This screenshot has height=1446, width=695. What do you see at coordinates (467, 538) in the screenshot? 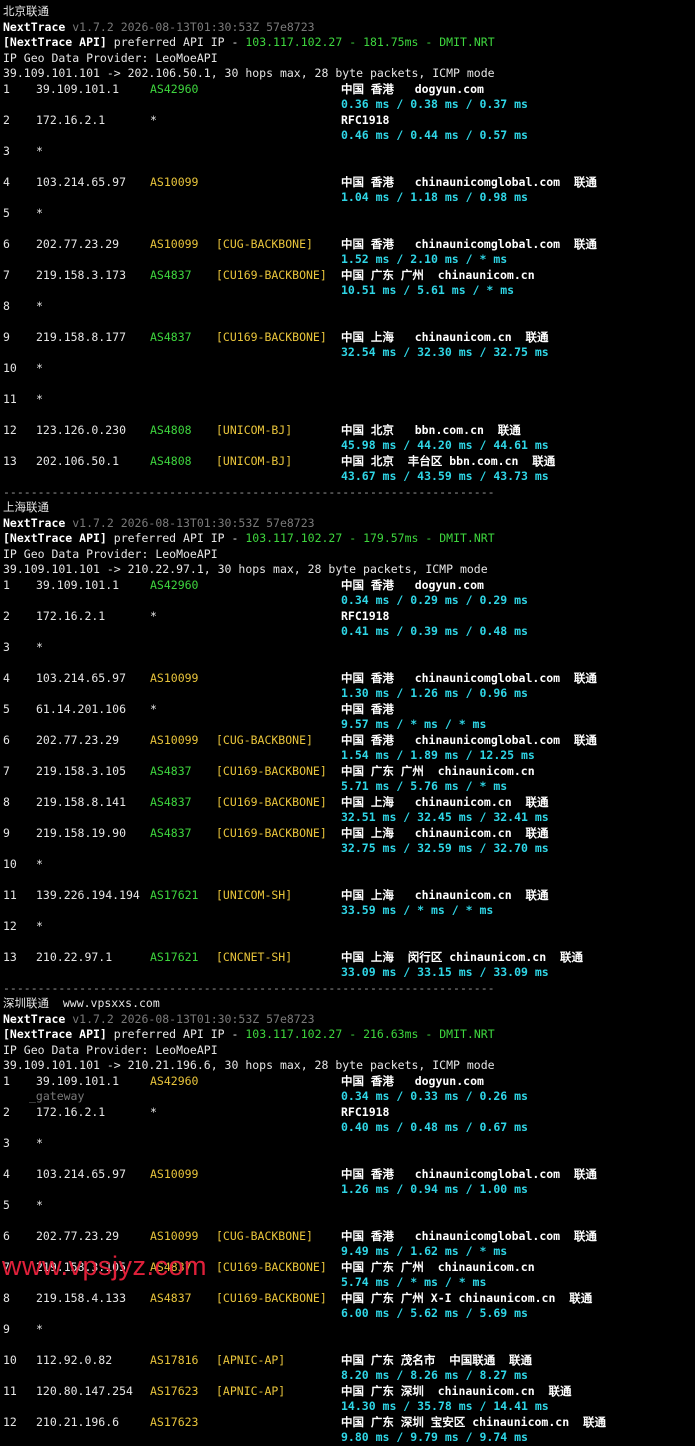
I see `api-node: DMIT.NRT` at bounding box center [467, 538].